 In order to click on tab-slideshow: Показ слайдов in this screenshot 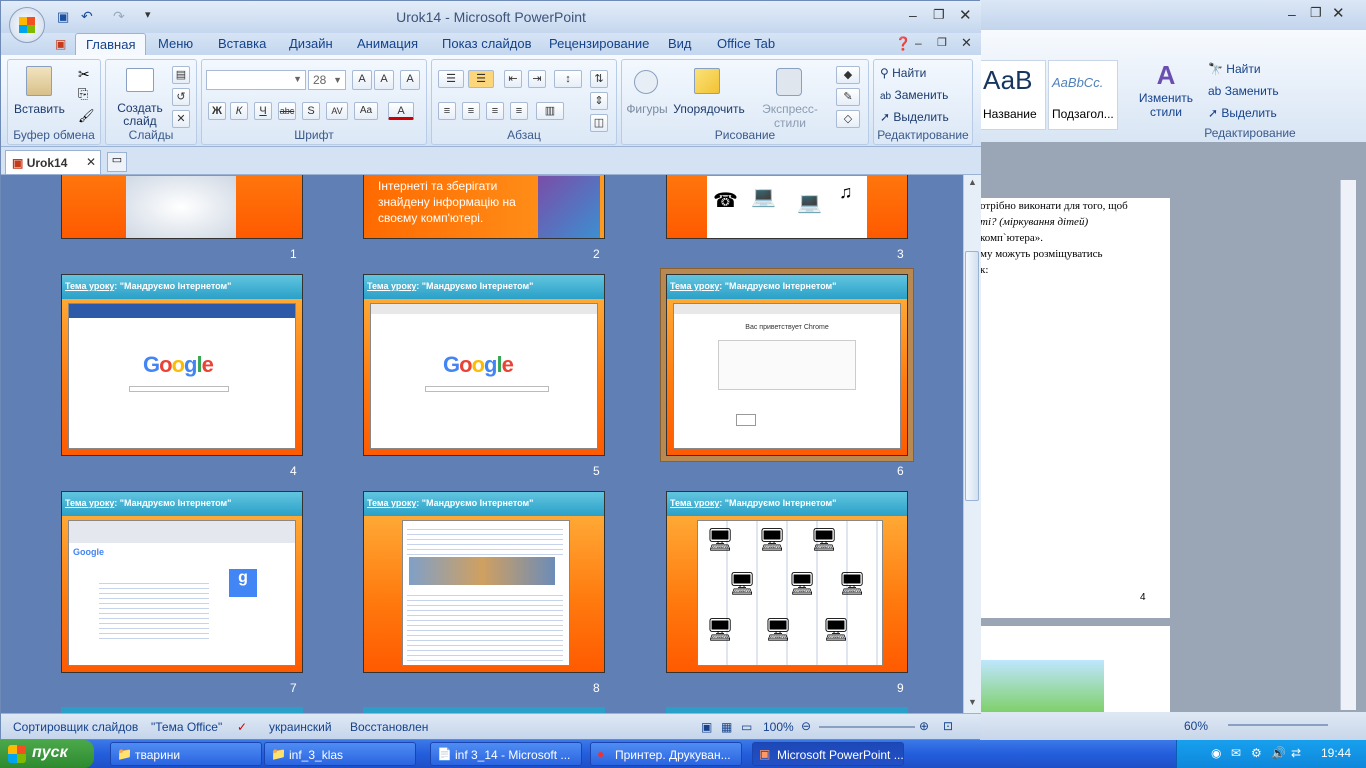, I will do `click(487, 43)`.